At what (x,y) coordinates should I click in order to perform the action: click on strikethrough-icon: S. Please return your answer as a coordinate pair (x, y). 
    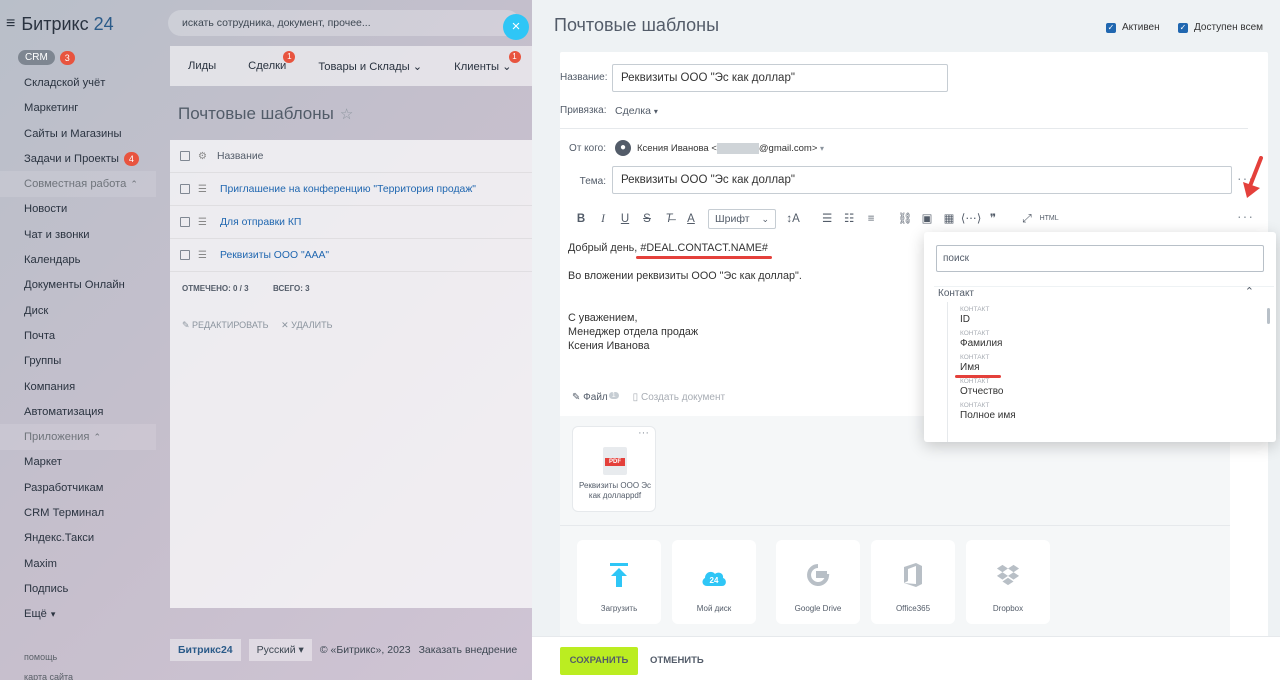
    Looking at the image, I should click on (647, 219).